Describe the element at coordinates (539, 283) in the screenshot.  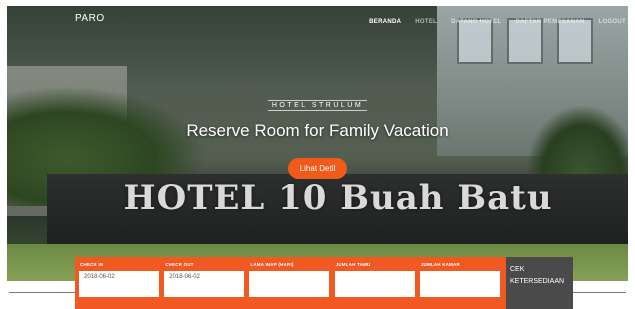
I see `check-availability-button: CEK KETERSEDIAAN` at that location.